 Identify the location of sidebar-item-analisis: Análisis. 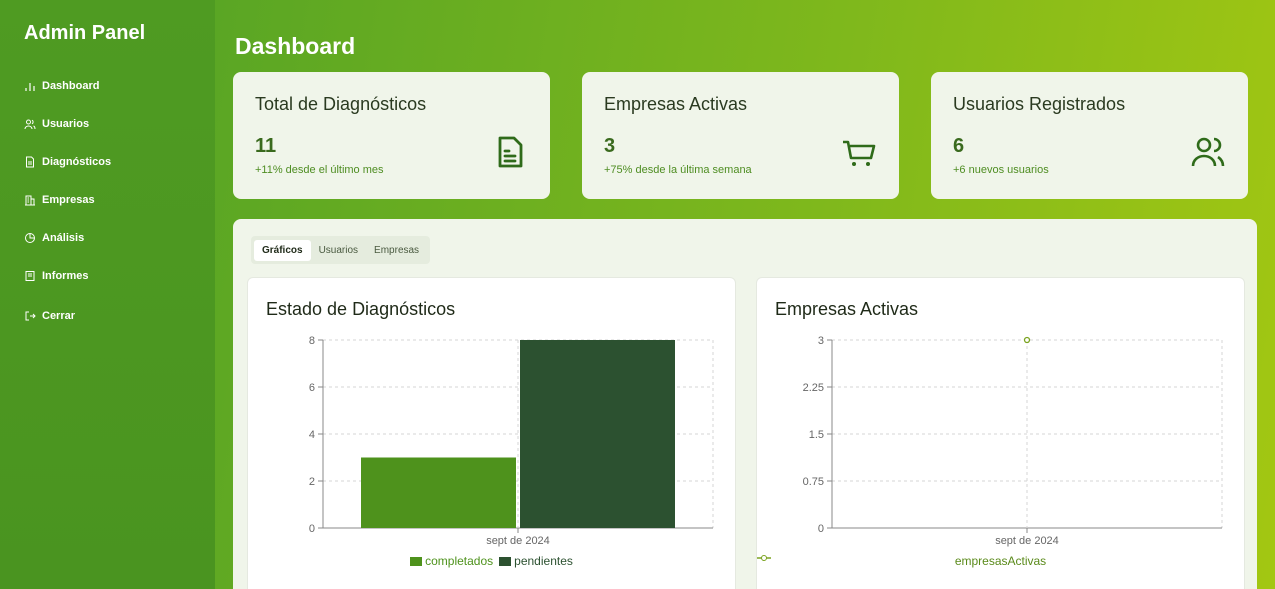
(54, 238).